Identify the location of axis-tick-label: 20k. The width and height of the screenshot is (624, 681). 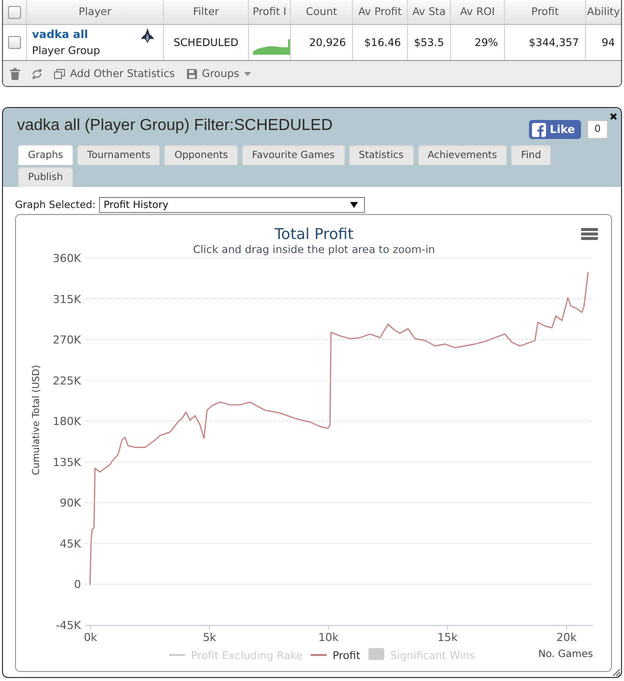
(566, 637).